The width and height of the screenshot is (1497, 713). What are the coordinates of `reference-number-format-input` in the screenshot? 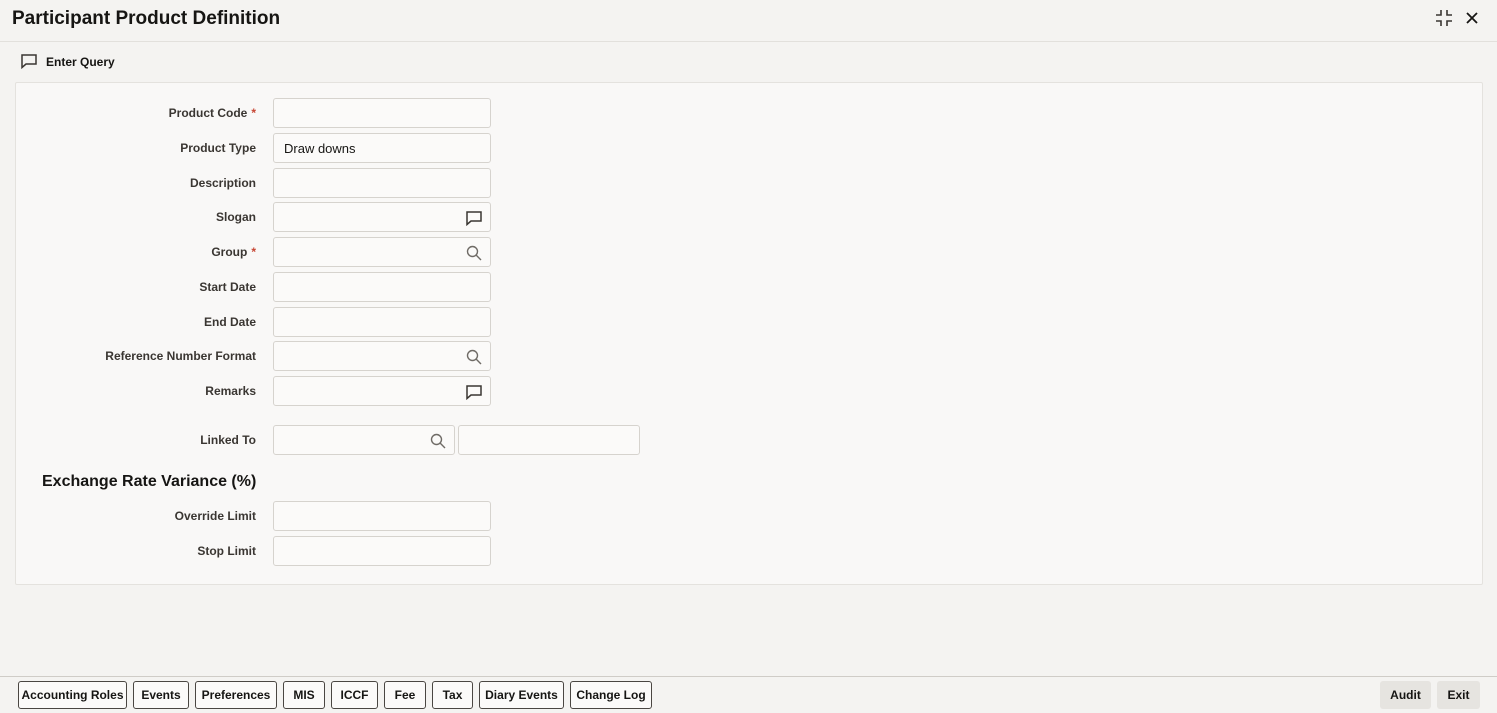 It's located at (382, 356).